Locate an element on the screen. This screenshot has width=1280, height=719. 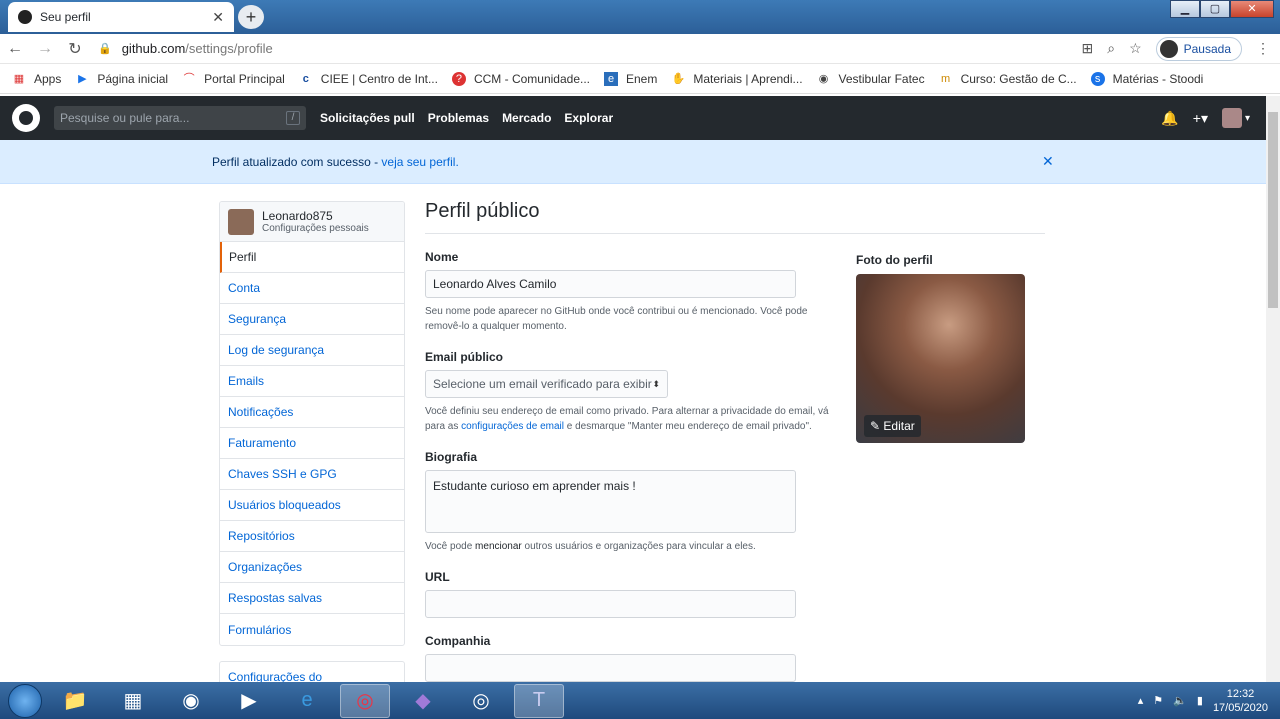
sidebar-item-organizations: Organizações is located at coordinates (312, 567).